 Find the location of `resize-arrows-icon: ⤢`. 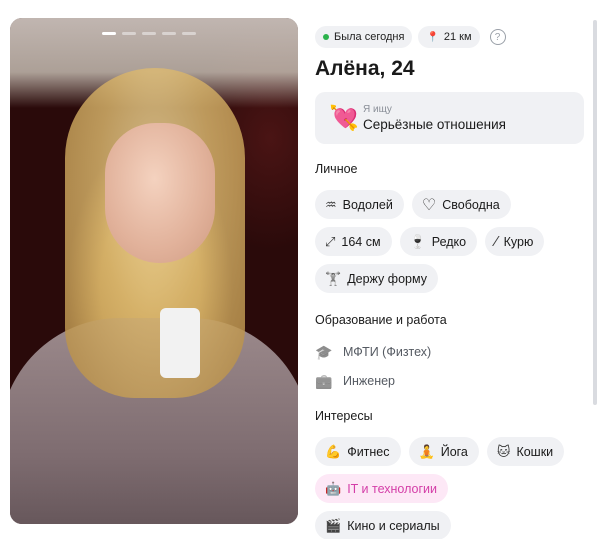

resize-arrows-icon: ⤢ is located at coordinates (330, 241).